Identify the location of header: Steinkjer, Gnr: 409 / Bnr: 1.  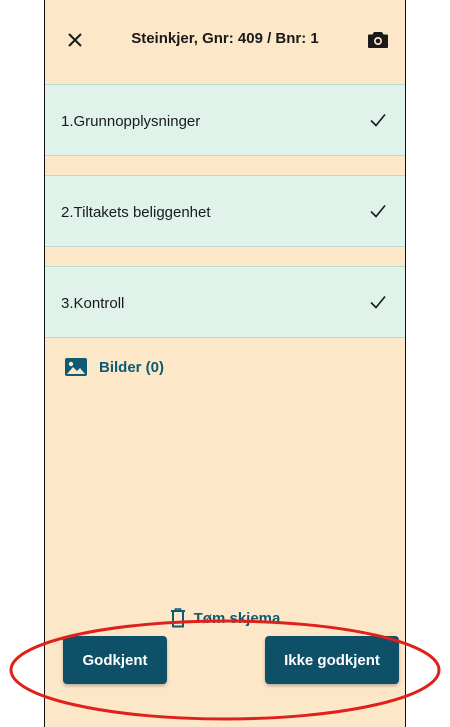
(225, 42).